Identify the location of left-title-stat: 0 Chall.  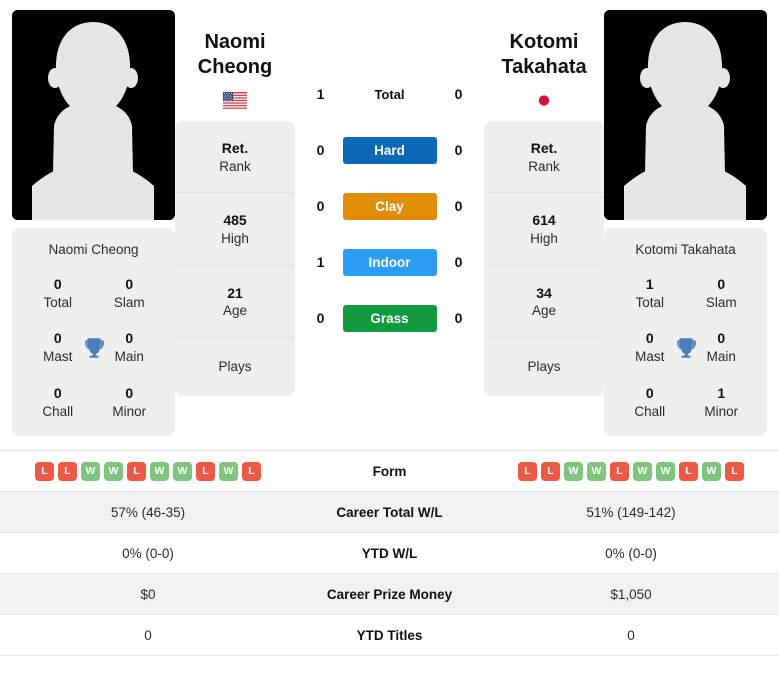
(58, 402).